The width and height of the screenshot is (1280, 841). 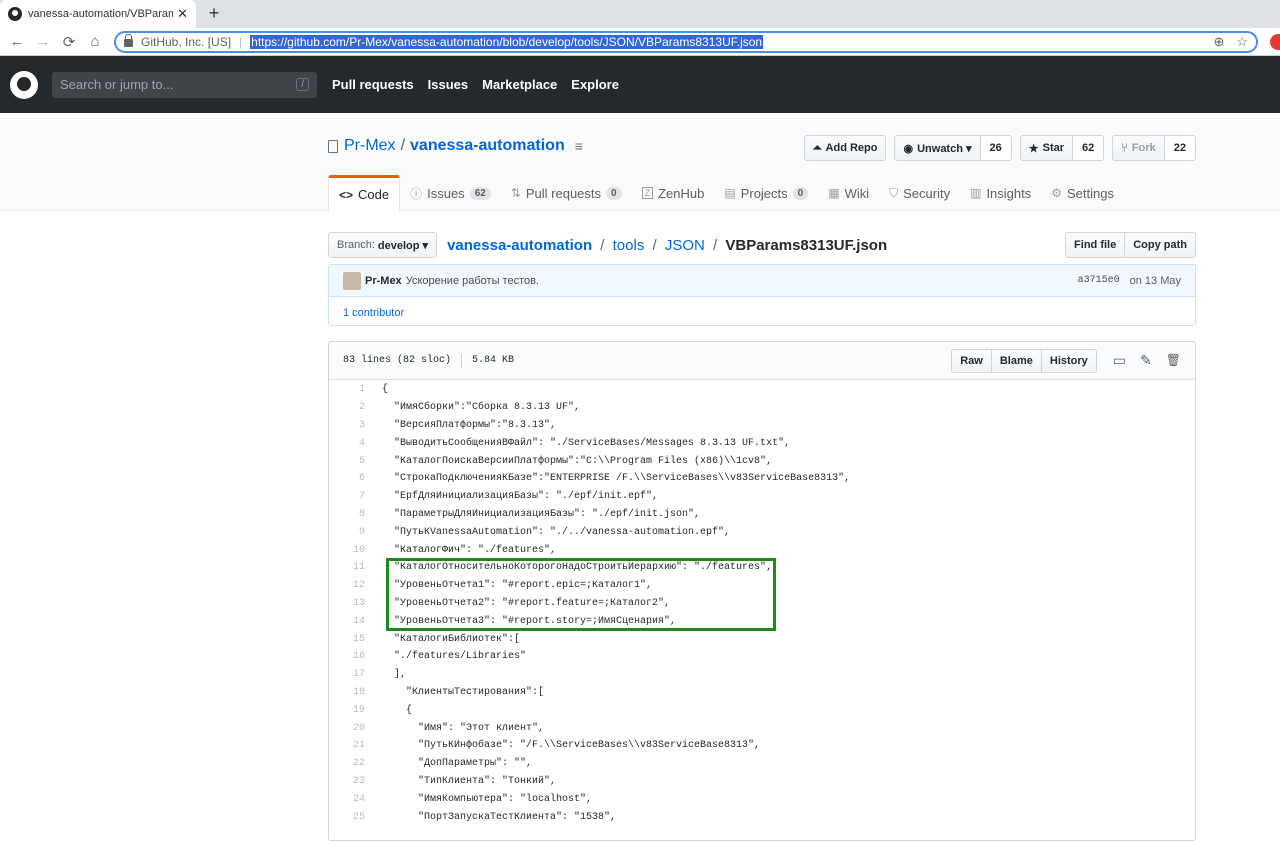 What do you see at coordinates (976, 193) in the screenshot?
I see `graph-icon: ▥` at bounding box center [976, 193].